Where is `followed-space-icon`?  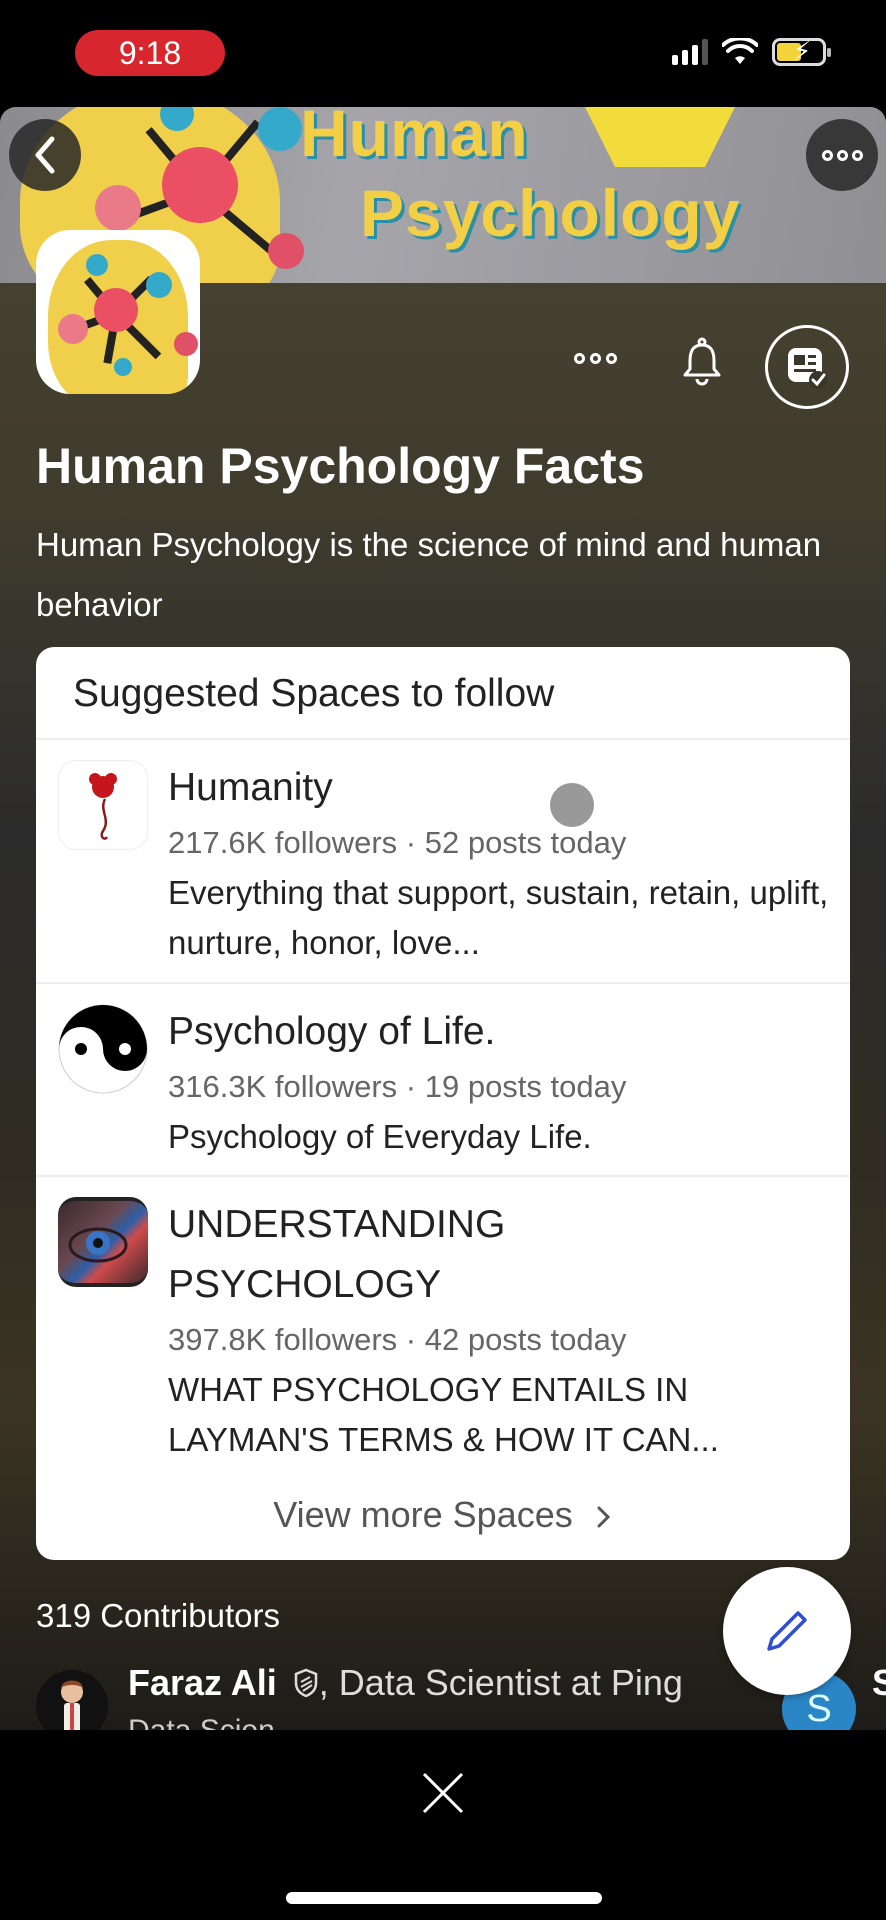 followed-space-icon is located at coordinates (807, 368).